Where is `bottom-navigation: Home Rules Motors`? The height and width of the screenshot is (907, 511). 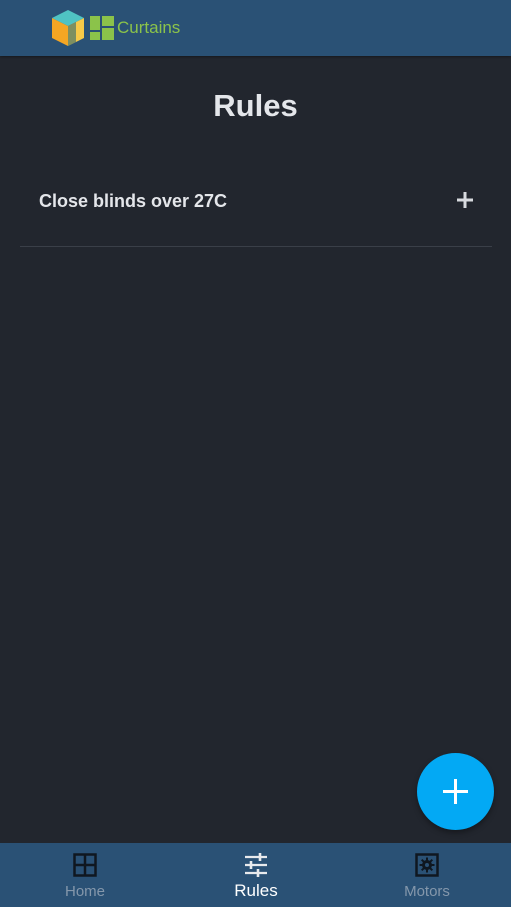
bottom-navigation: Home Rules Motors is located at coordinates (255, 875).